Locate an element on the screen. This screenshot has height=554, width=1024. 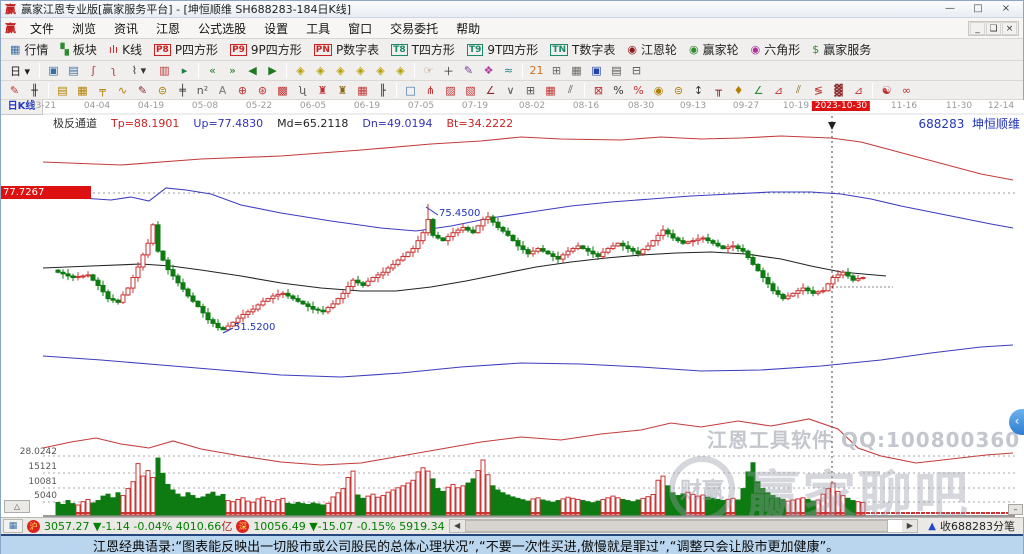
toolbar-button: ◉ 六角形 is located at coordinates (776, 49).